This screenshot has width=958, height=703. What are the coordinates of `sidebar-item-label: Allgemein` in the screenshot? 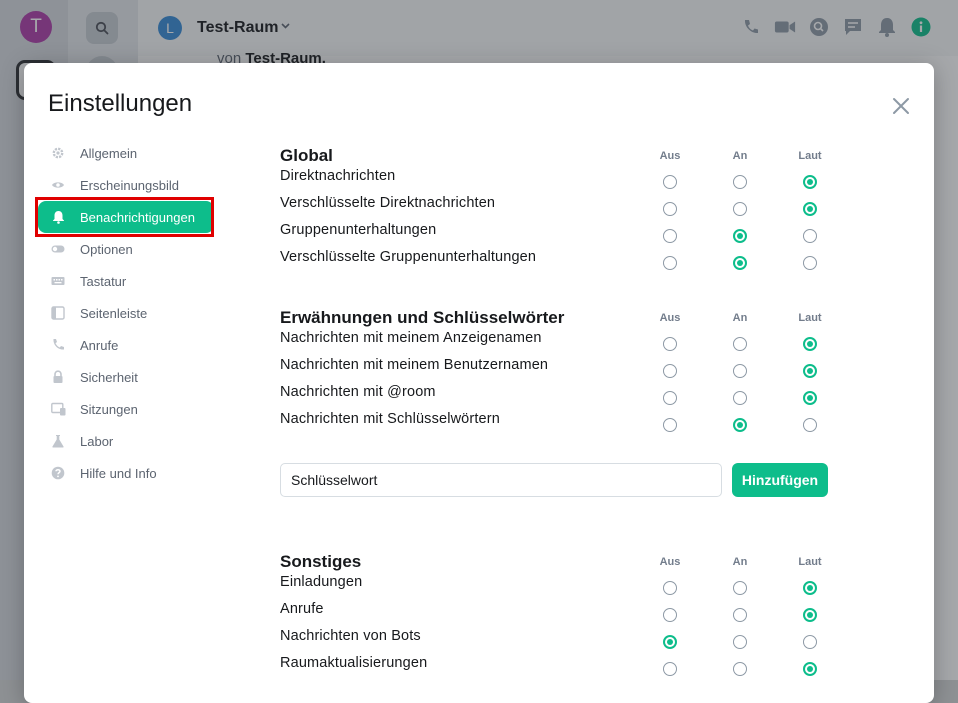 It's located at (109, 153).